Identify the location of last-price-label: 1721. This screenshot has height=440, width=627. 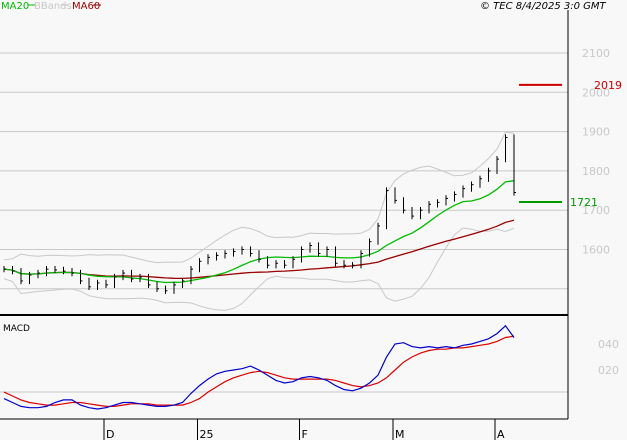
(584, 202).